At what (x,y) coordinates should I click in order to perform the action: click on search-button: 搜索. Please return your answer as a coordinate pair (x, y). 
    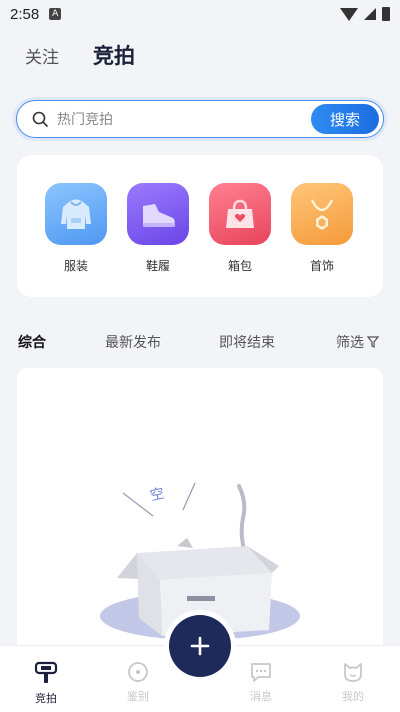
    Looking at the image, I should click on (345, 119).